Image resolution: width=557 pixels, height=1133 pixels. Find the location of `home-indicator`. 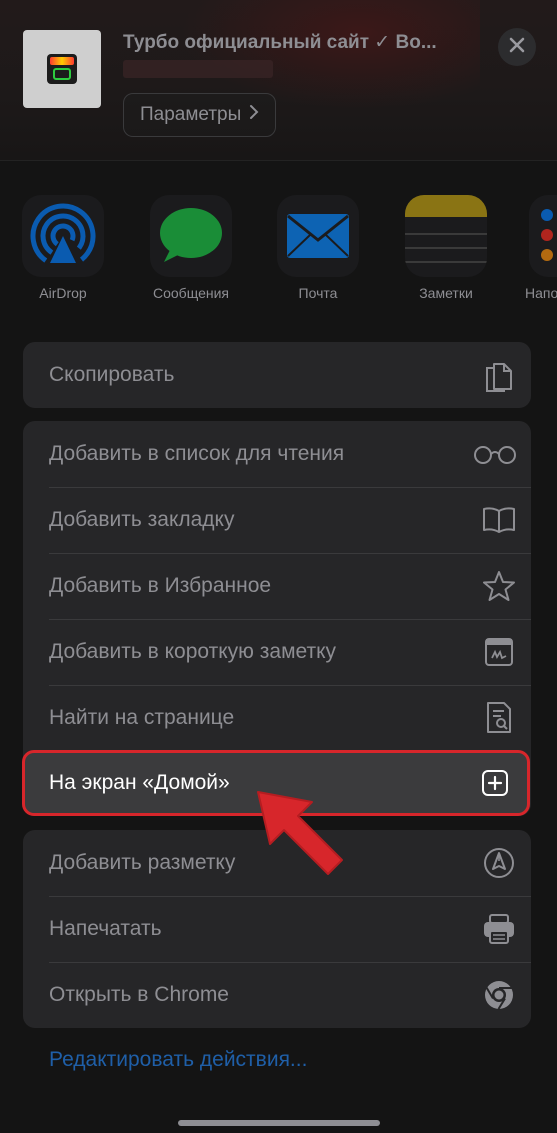

home-indicator is located at coordinates (279, 1123).